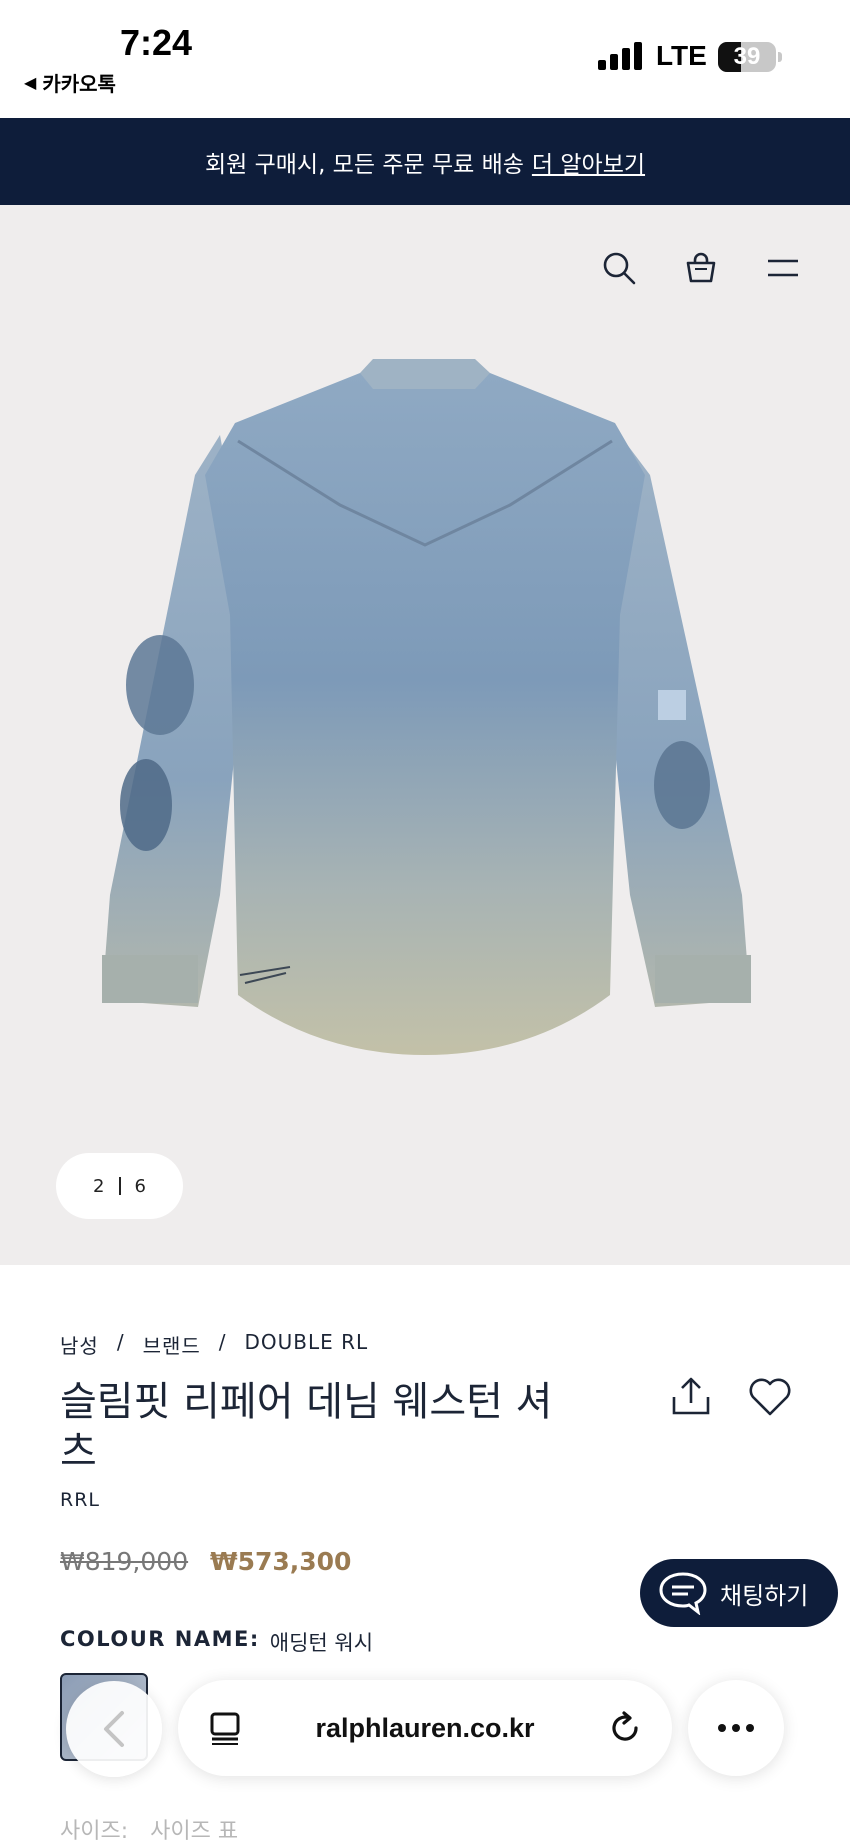 The height and width of the screenshot is (1842, 850). Describe the element at coordinates (691, 1398) in the screenshot. I see `share-icon` at that location.